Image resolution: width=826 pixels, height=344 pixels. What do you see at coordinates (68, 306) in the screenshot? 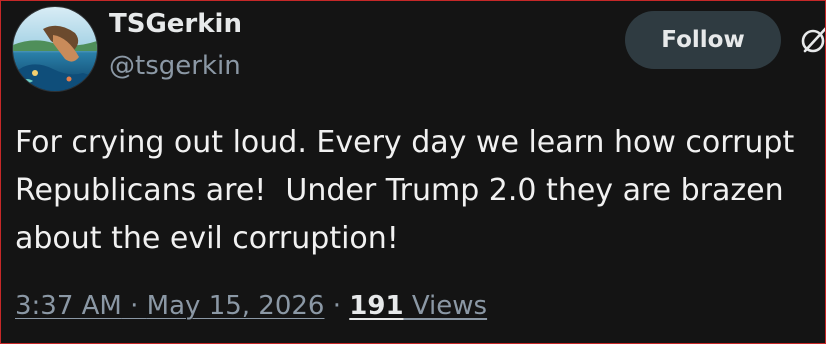
I see `tweet-time: 3:37 AM` at bounding box center [68, 306].